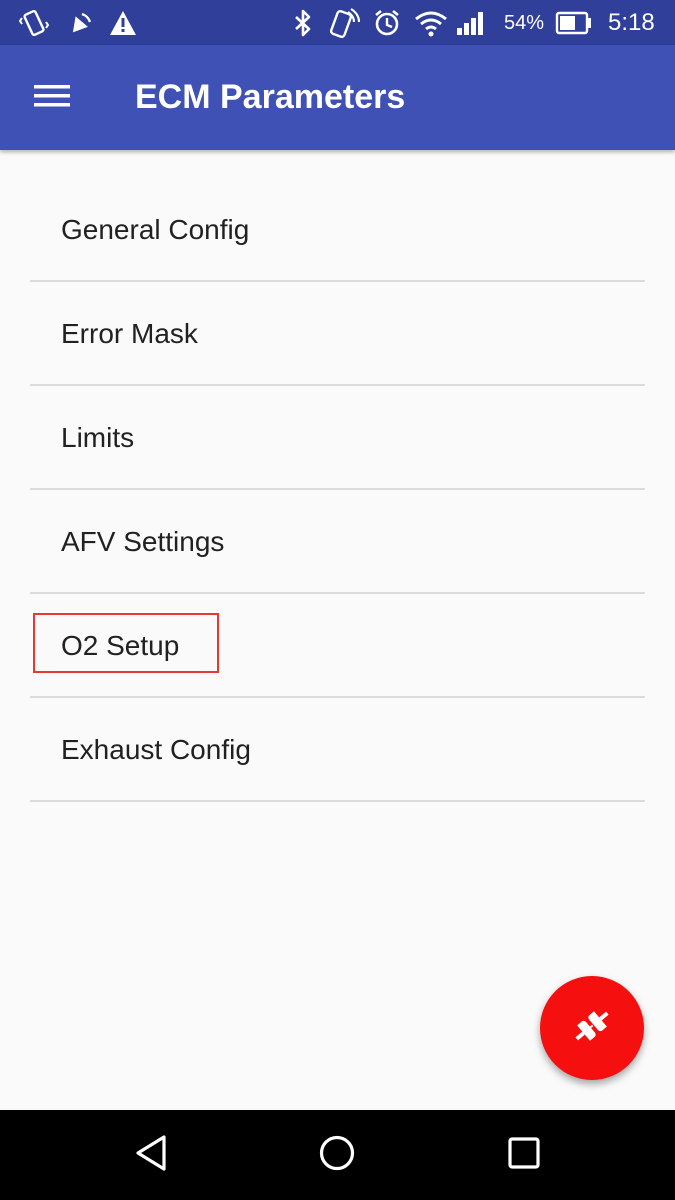 The image size is (675, 1200). Describe the element at coordinates (524, 23) in the screenshot. I see `battery-percent: 54%` at that location.